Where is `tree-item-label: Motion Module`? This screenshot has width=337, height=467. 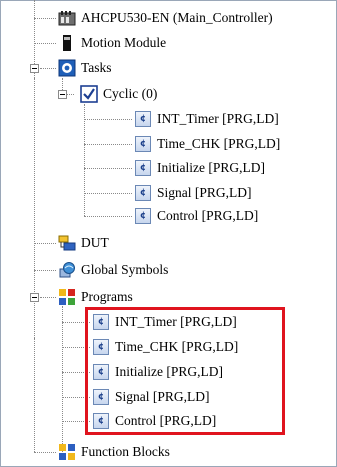
tree-item-label: Motion Module is located at coordinates (124, 42).